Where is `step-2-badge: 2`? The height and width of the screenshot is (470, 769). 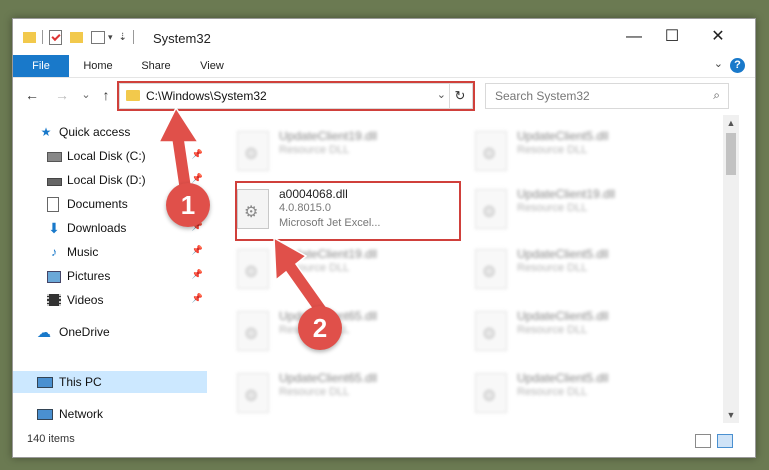
step-2-badge: 2 is located at coordinates (320, 328).